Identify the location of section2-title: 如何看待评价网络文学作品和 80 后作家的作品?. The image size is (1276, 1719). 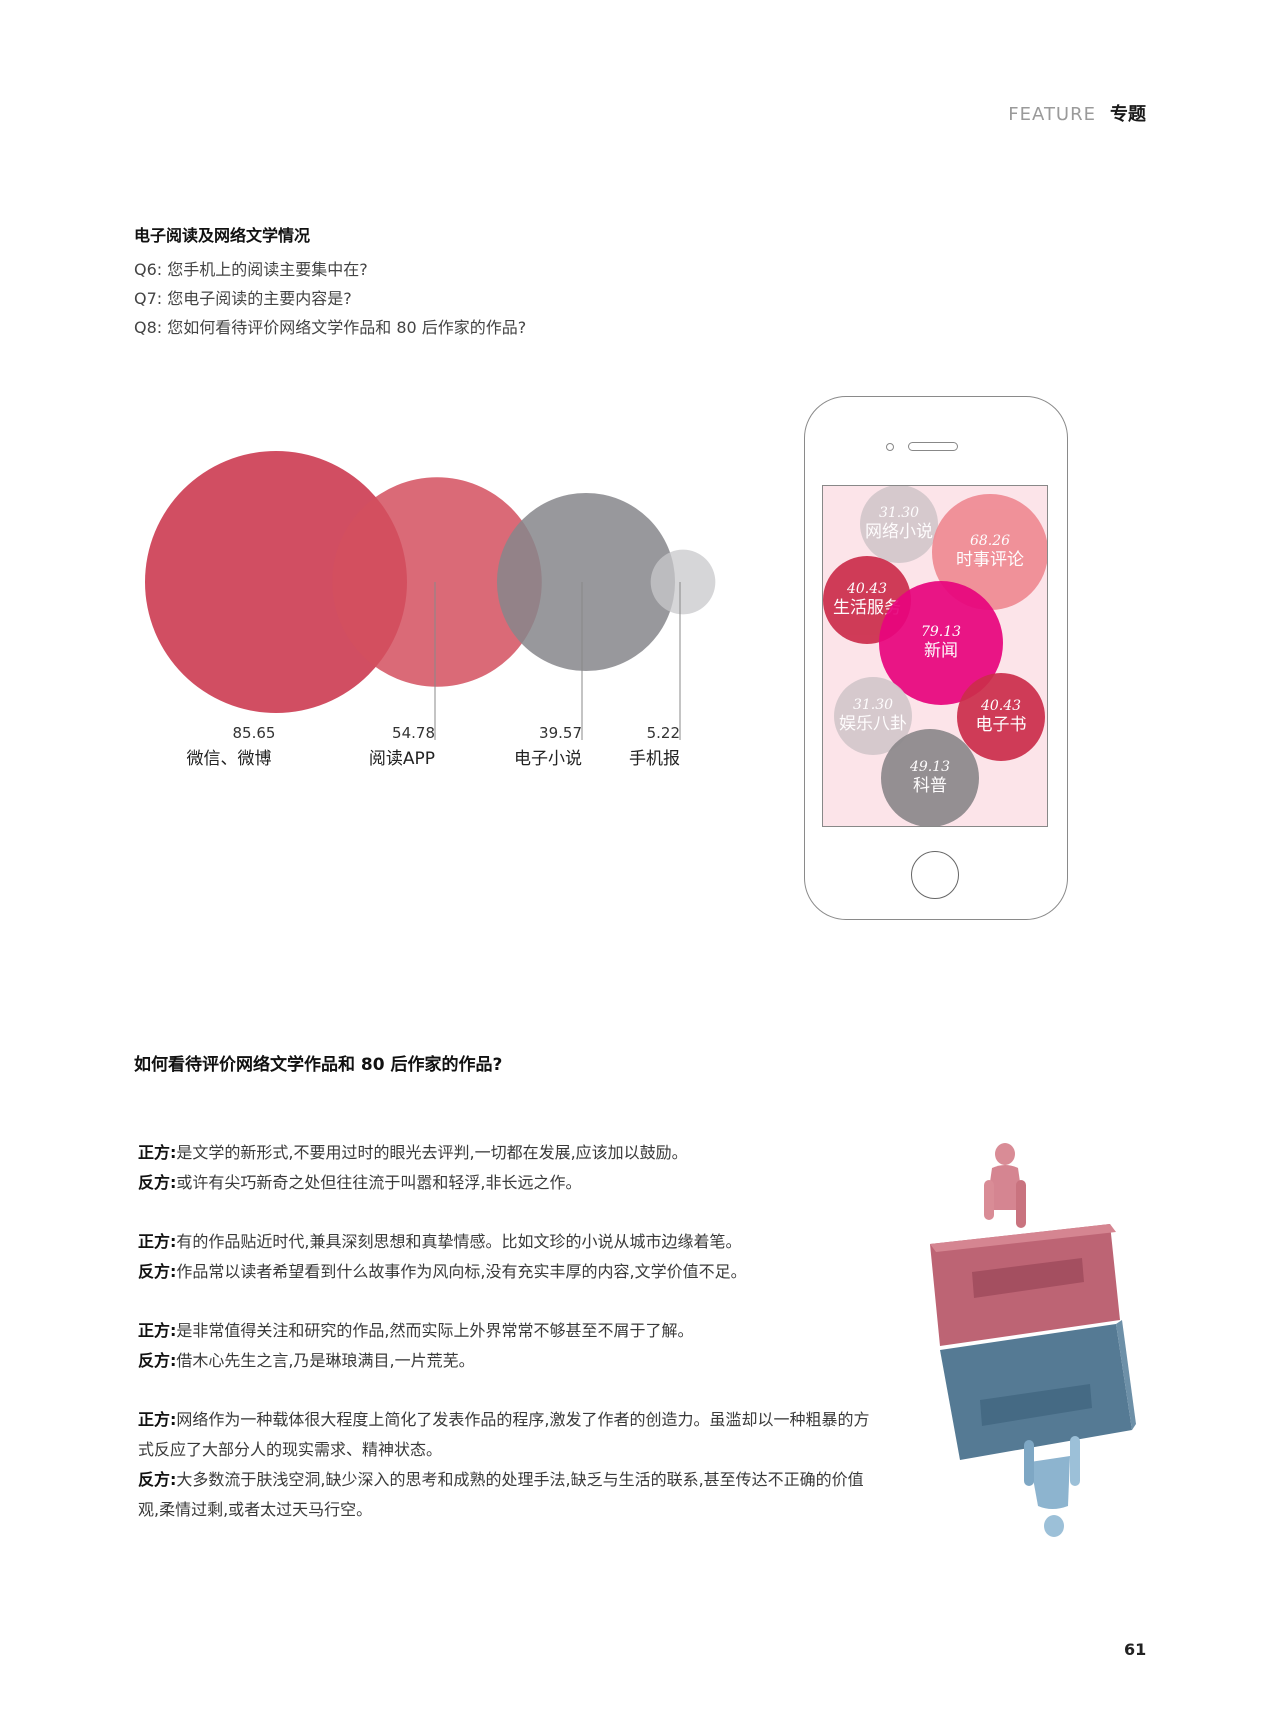
(318, 1065).